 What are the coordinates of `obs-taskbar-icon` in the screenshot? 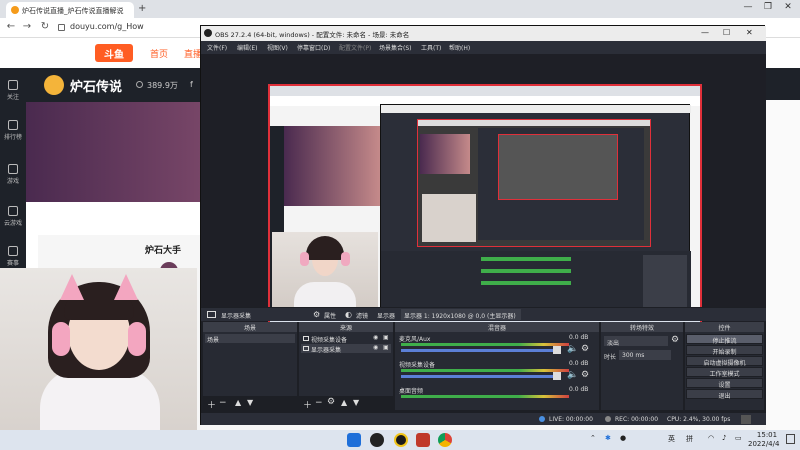 It's located at (377, 440).